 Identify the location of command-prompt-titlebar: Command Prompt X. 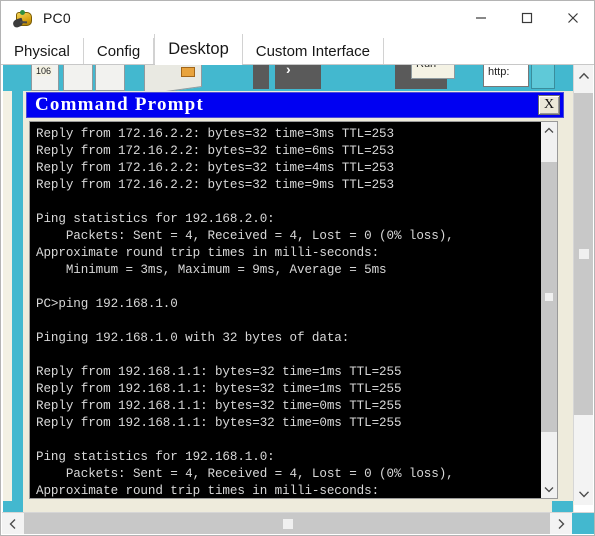
(295, 105).